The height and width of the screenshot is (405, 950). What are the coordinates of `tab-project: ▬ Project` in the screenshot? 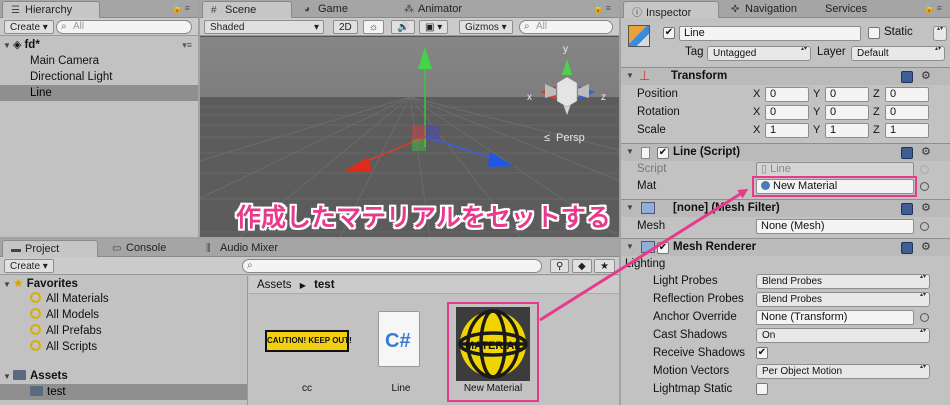 It's located at (50, 248).